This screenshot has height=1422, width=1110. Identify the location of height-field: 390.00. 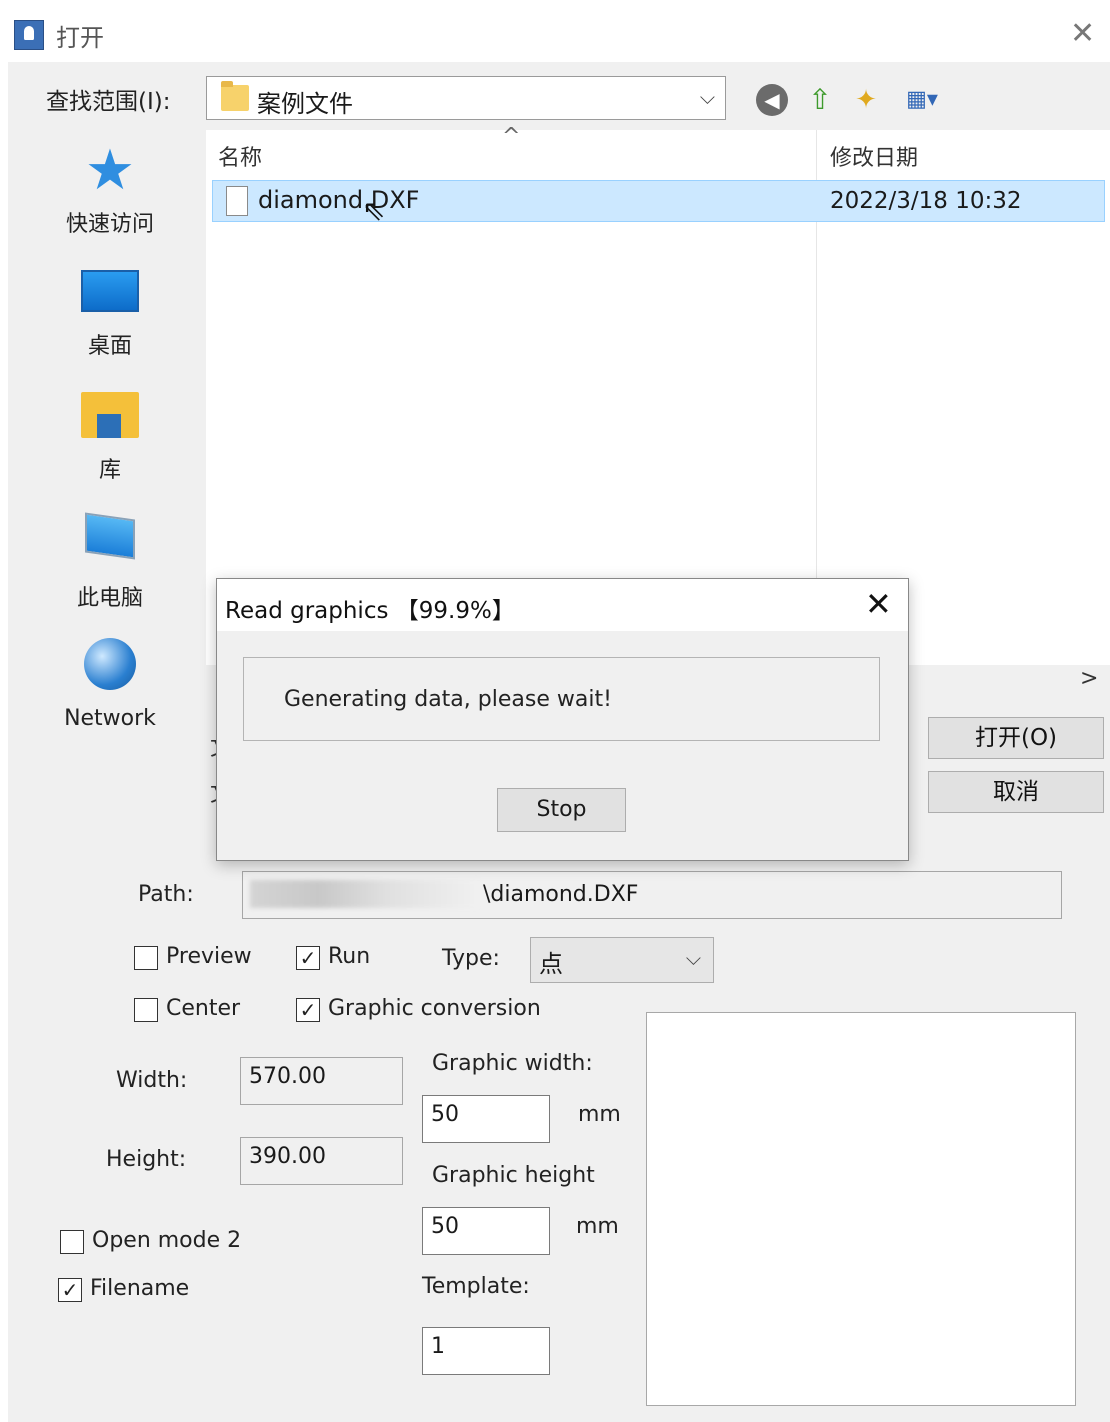
(321, 1161).